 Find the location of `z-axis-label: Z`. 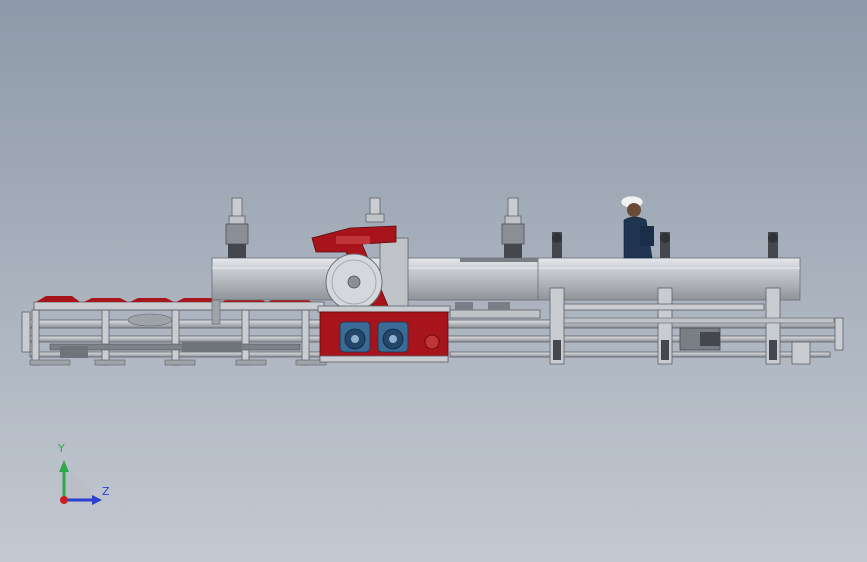

z-axis-label: Z is located at coordinates (106, 491).